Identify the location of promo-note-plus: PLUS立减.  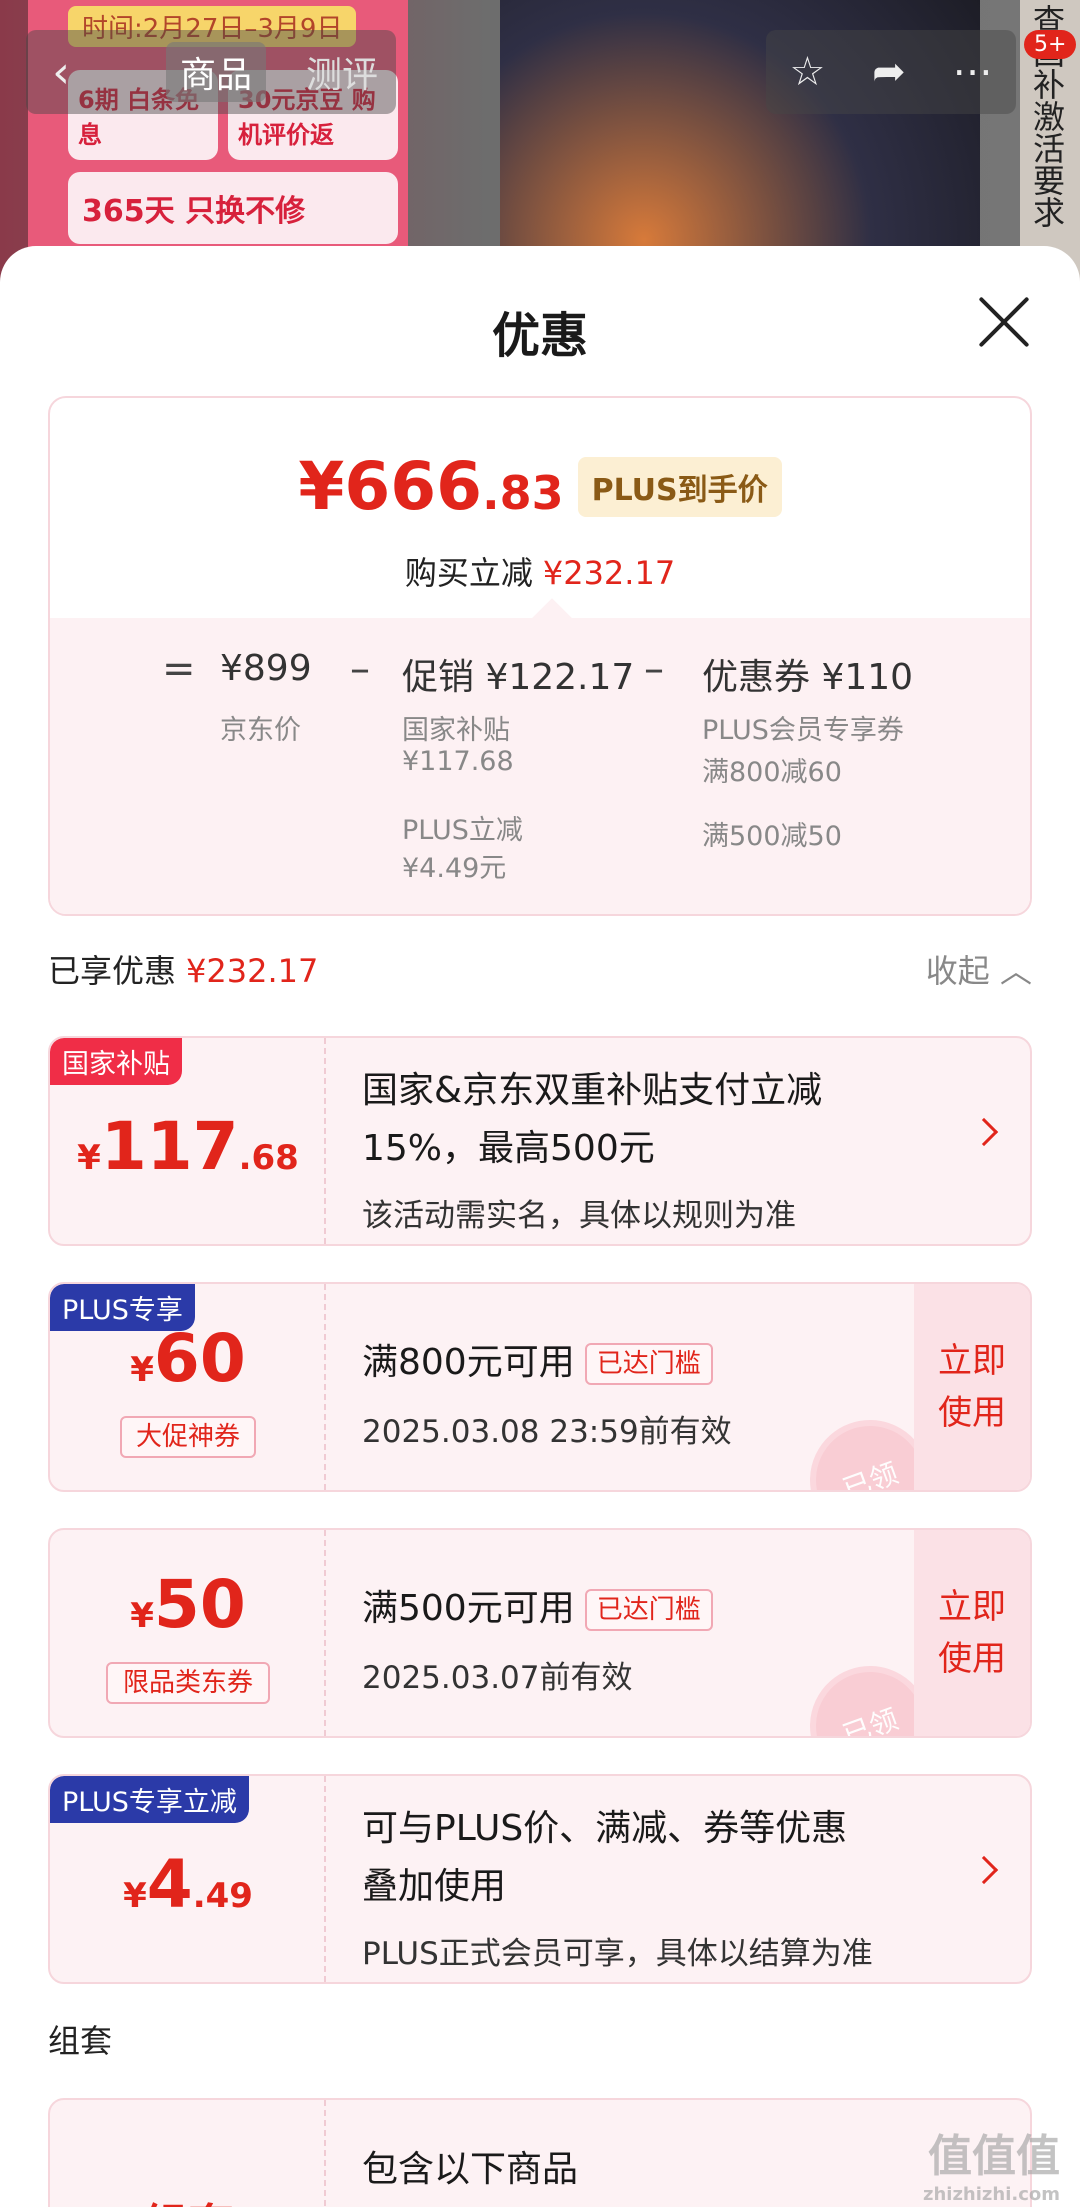
(462, 830).